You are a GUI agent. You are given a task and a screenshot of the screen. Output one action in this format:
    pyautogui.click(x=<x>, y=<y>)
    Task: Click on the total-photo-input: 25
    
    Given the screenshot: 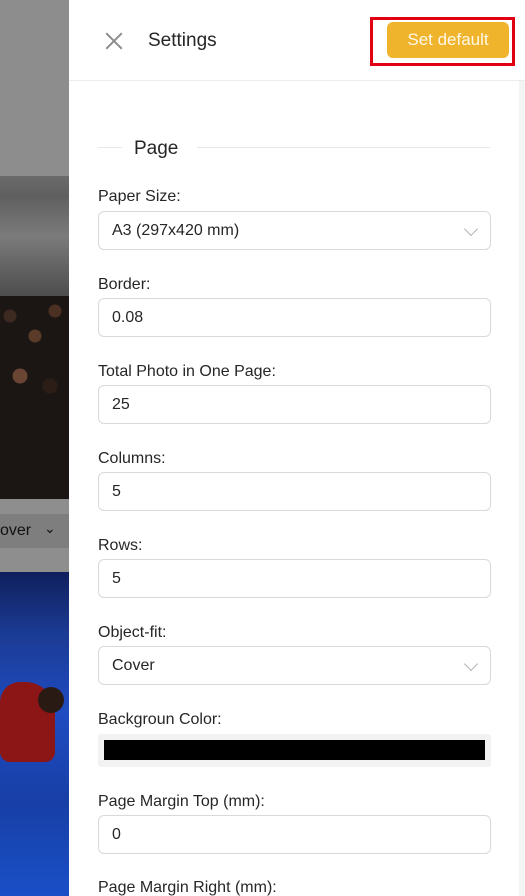 What is the action you would take?
    pyautogui.click(x=294, y=404)
    